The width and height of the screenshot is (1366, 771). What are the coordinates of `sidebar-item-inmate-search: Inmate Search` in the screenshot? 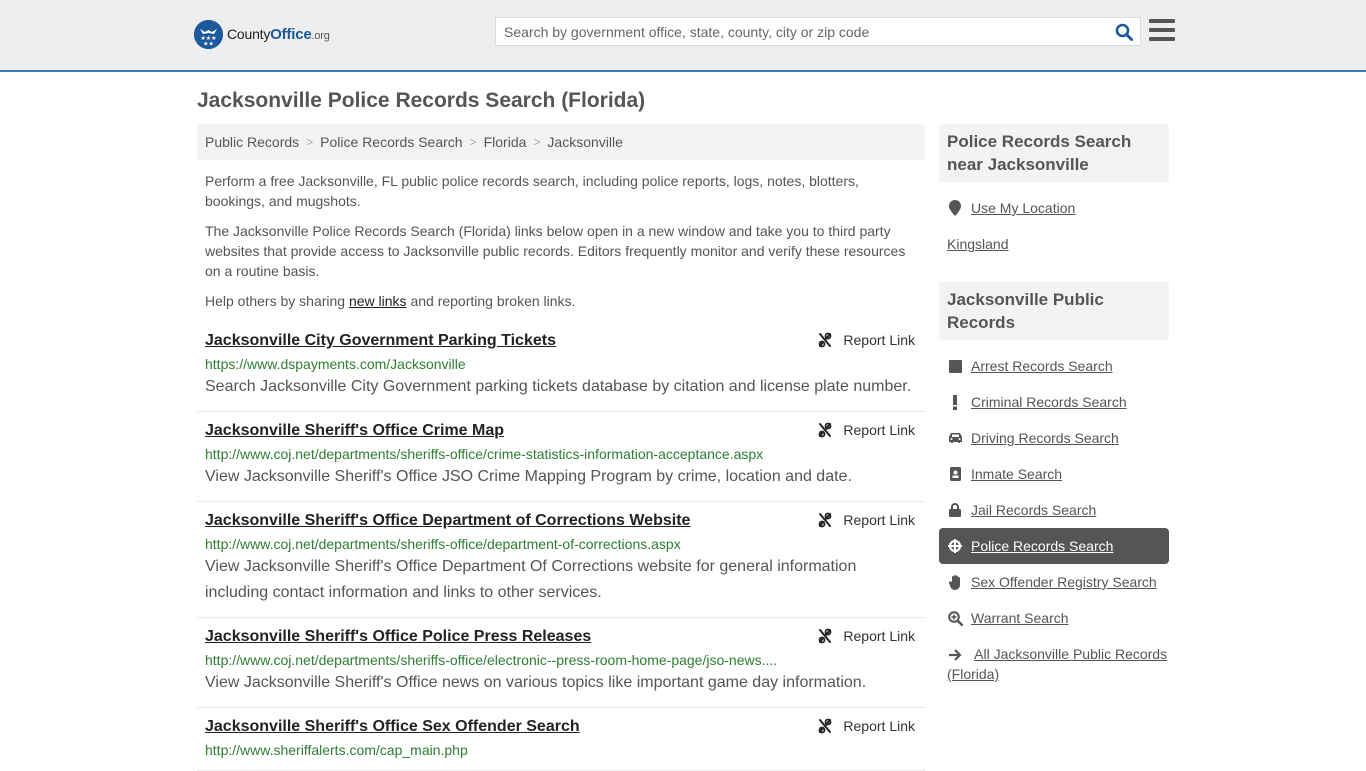 It's located at (1054, 474).